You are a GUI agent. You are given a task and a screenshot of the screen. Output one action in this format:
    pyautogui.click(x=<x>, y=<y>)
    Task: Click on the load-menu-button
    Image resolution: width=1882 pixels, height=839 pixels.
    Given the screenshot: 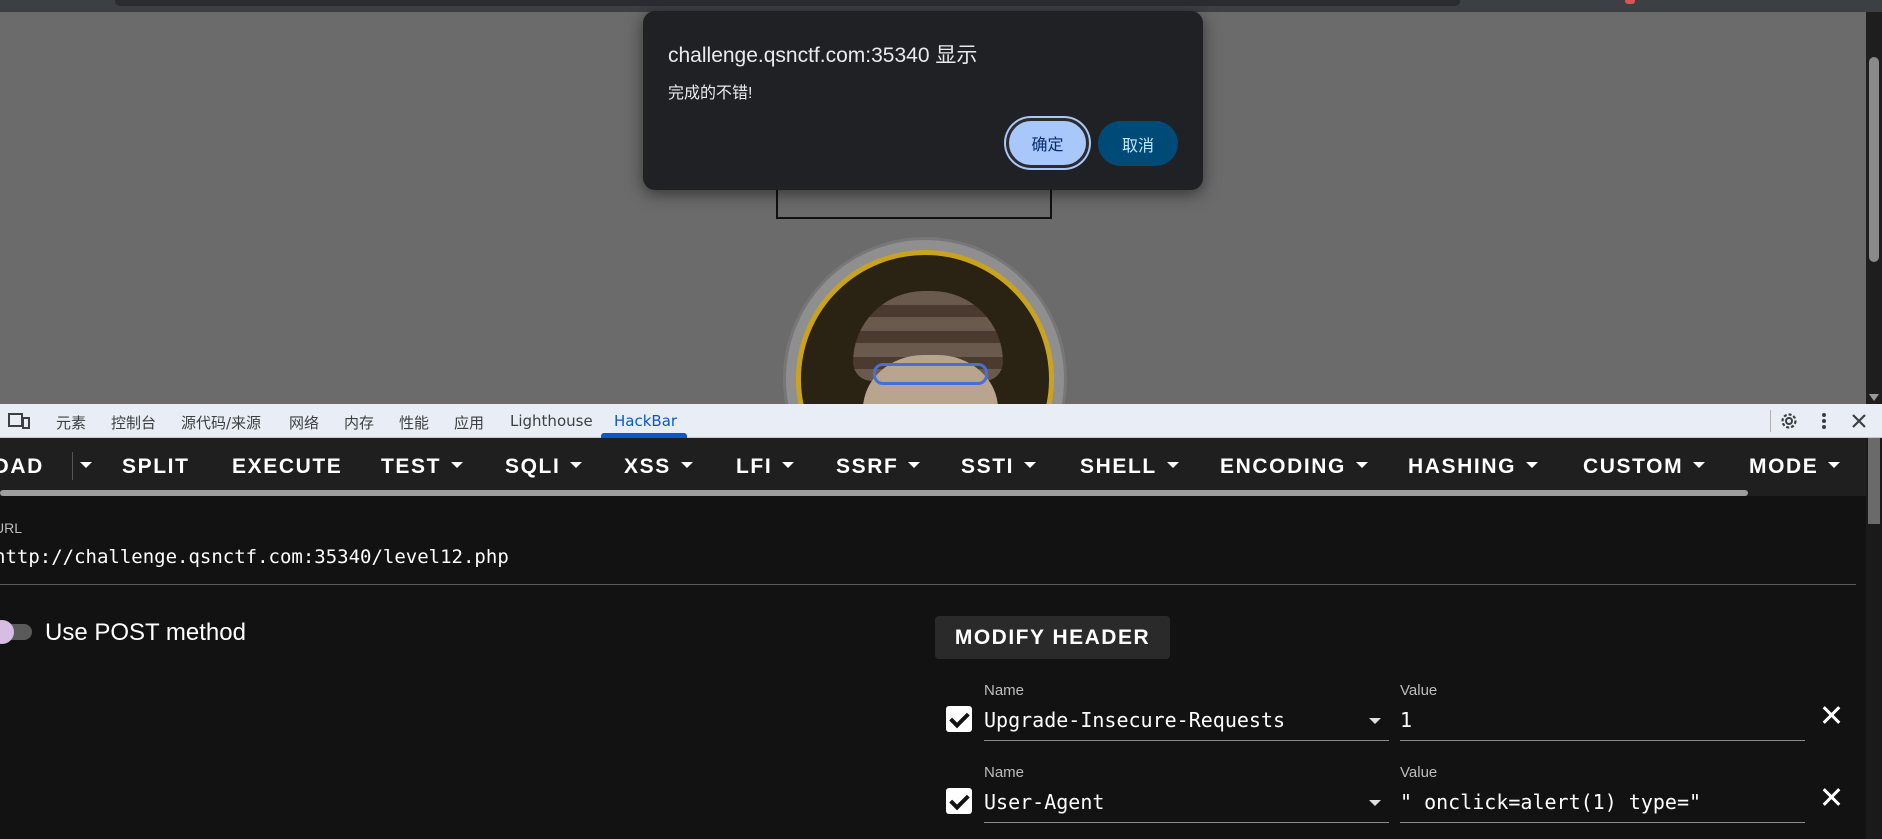 What is the action you would take?
    pyautogui.click(x=86, y=467)
    